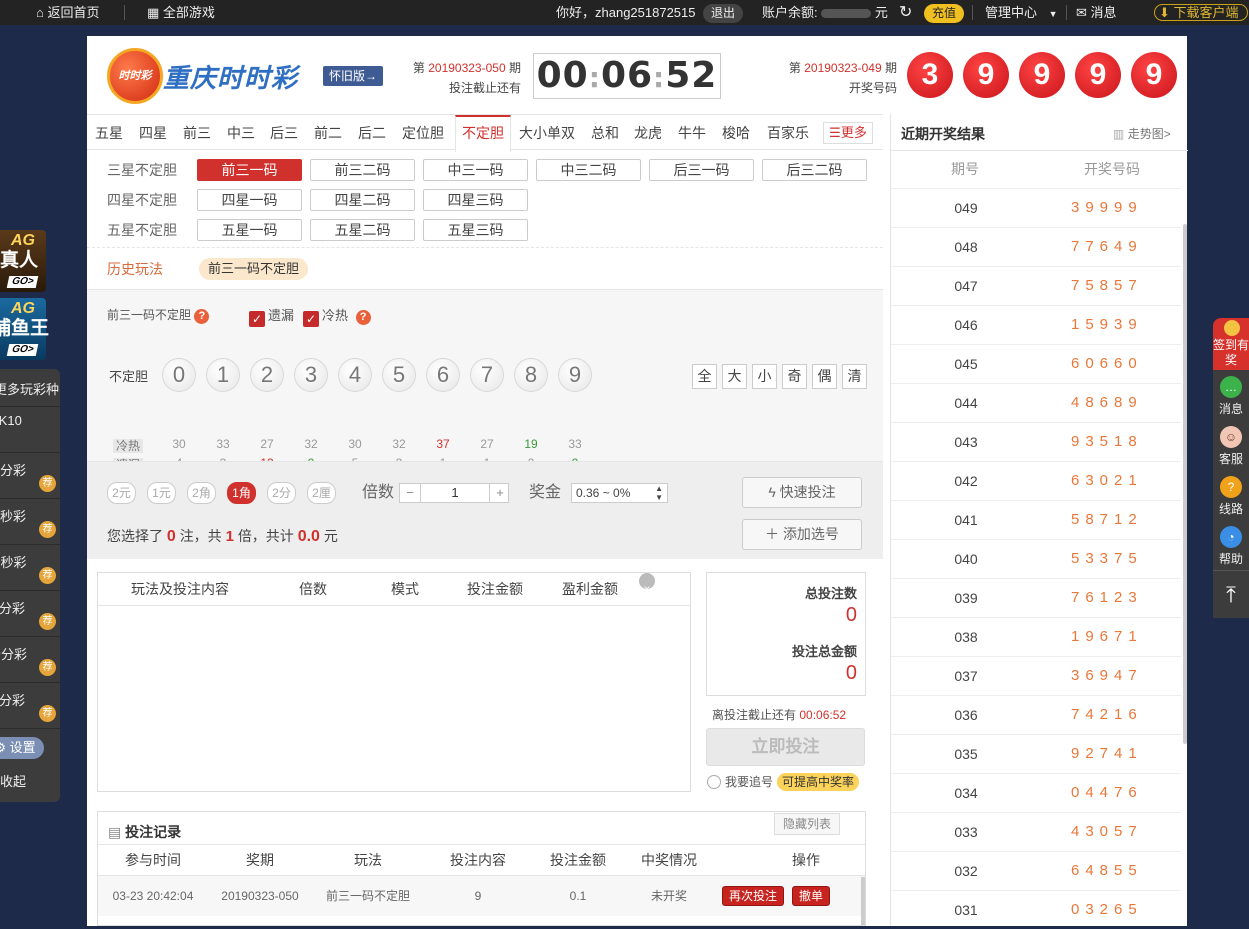 The image size is (1249, 929). Describe the element at coordinates (723, 12) in the screenshot. I see `logout-button: 退出` at that location.